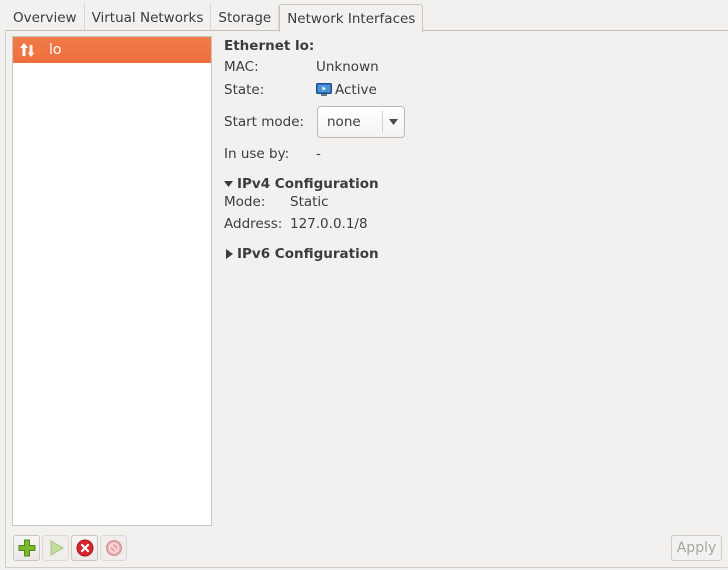  What do you see at coordinates (309, 202) in the screenshot?
I see `ipv4-mode-value: Static` at bounding box center [309, 202].